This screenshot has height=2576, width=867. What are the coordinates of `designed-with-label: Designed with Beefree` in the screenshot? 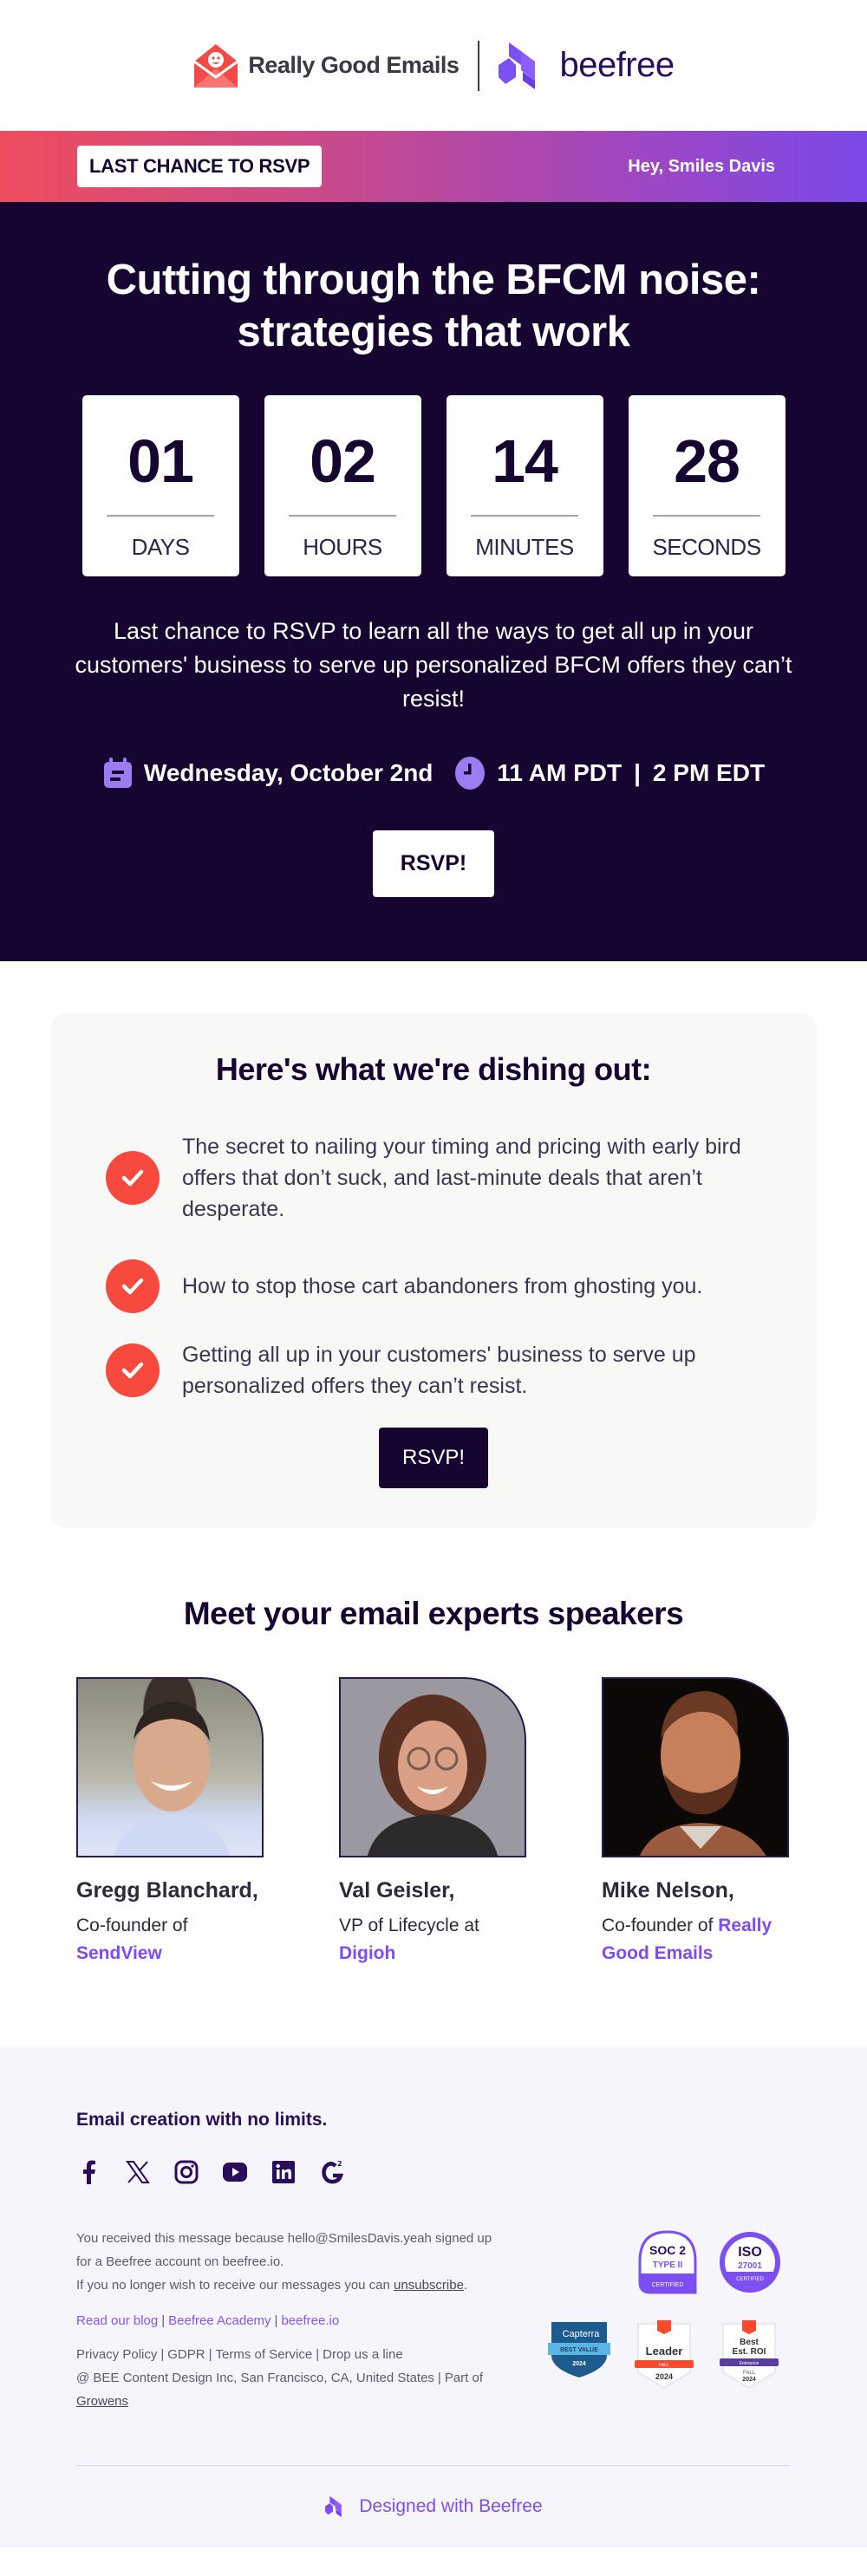 It's located at (451, 2506).